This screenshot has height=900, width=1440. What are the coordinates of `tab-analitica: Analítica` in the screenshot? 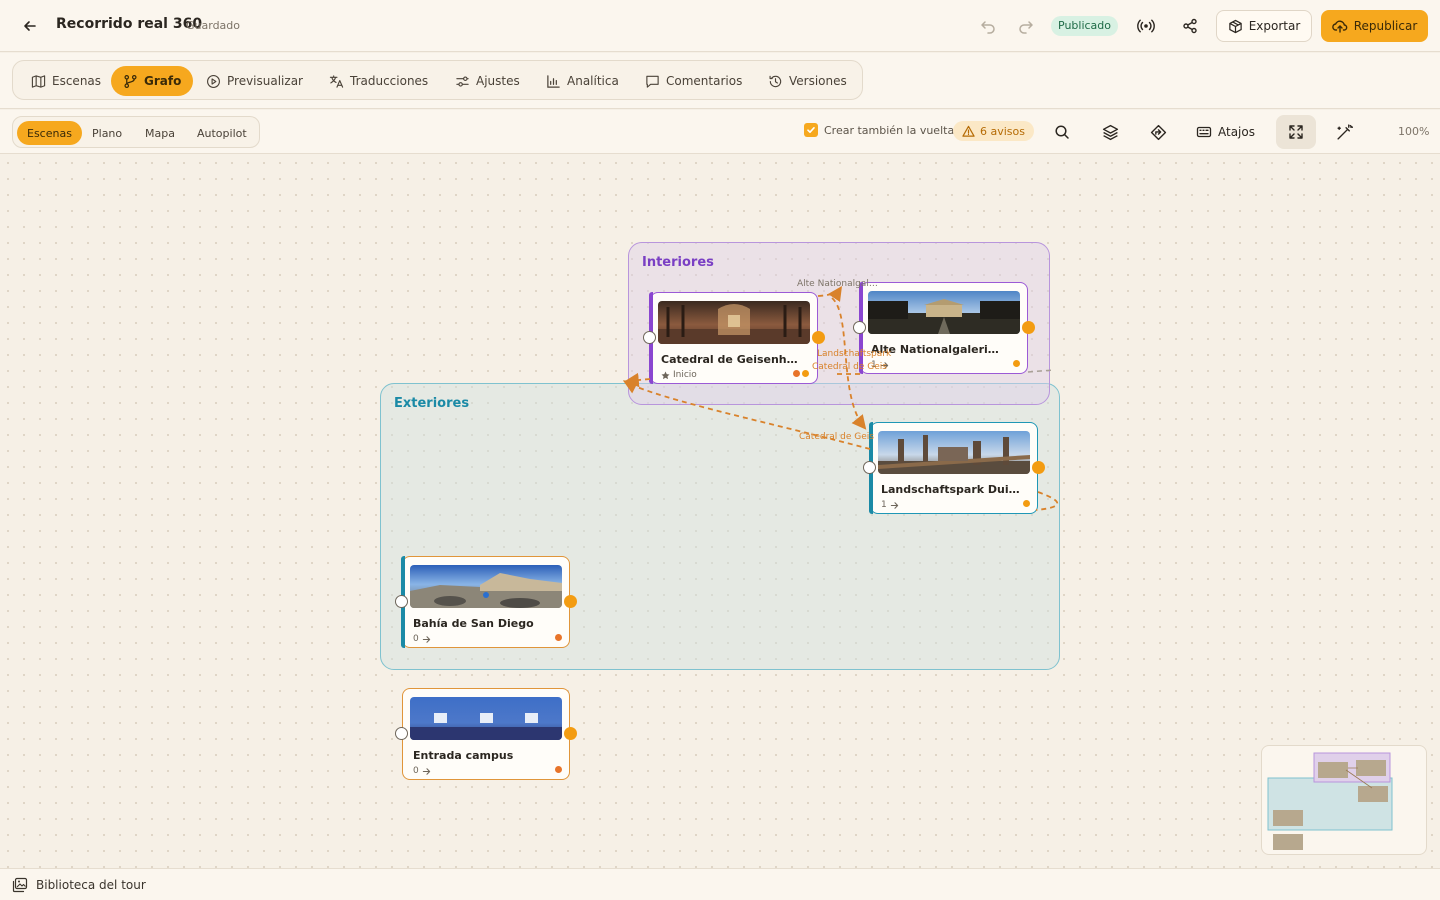 It's located at (582, 81).